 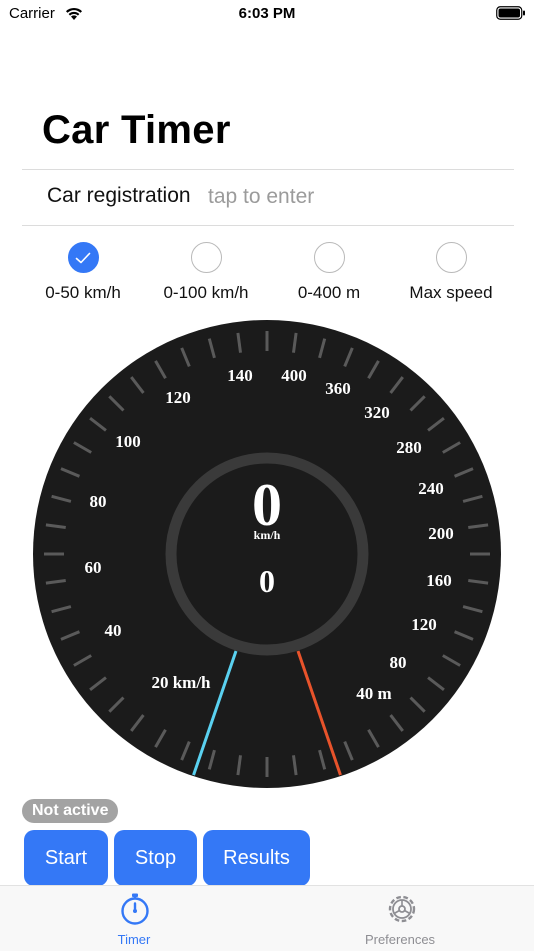 I want to click on gear-icon, so click(x=402, y=909).